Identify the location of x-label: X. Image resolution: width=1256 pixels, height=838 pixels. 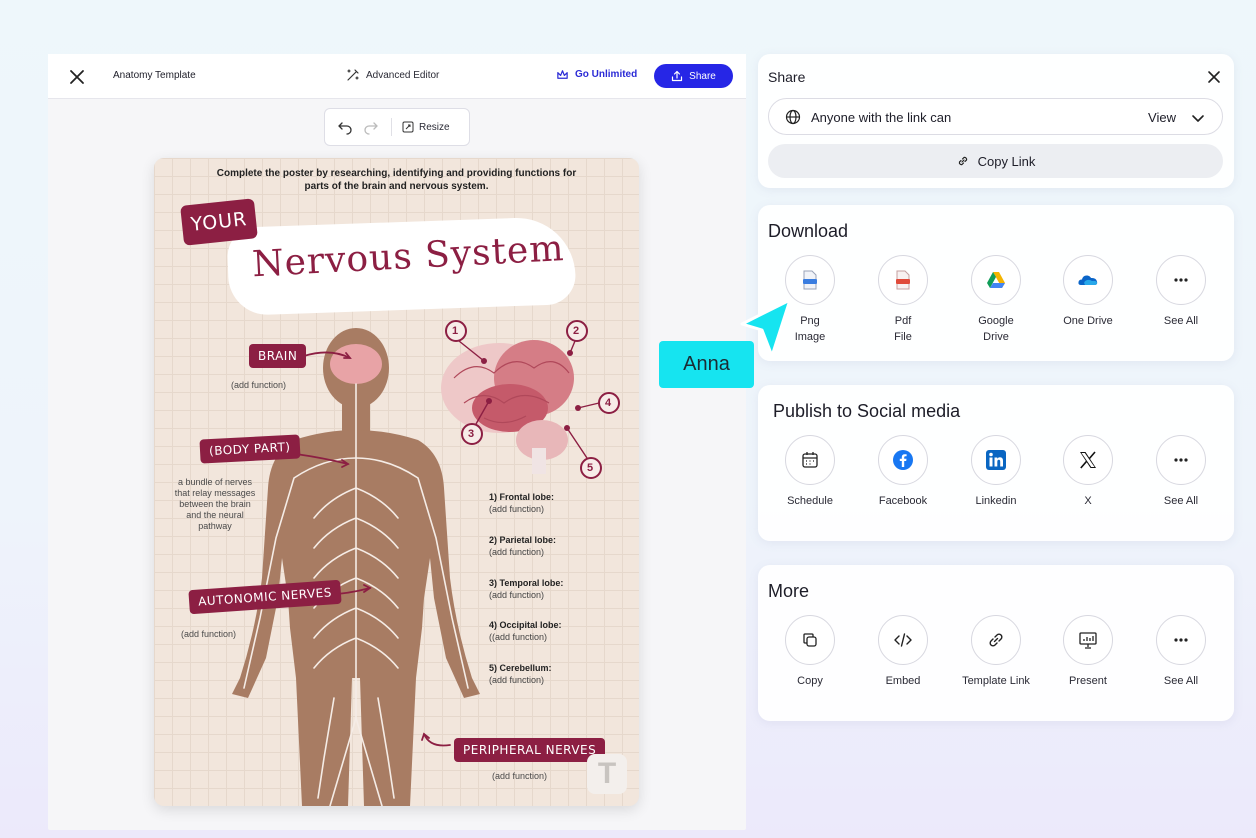
(1088, 501).